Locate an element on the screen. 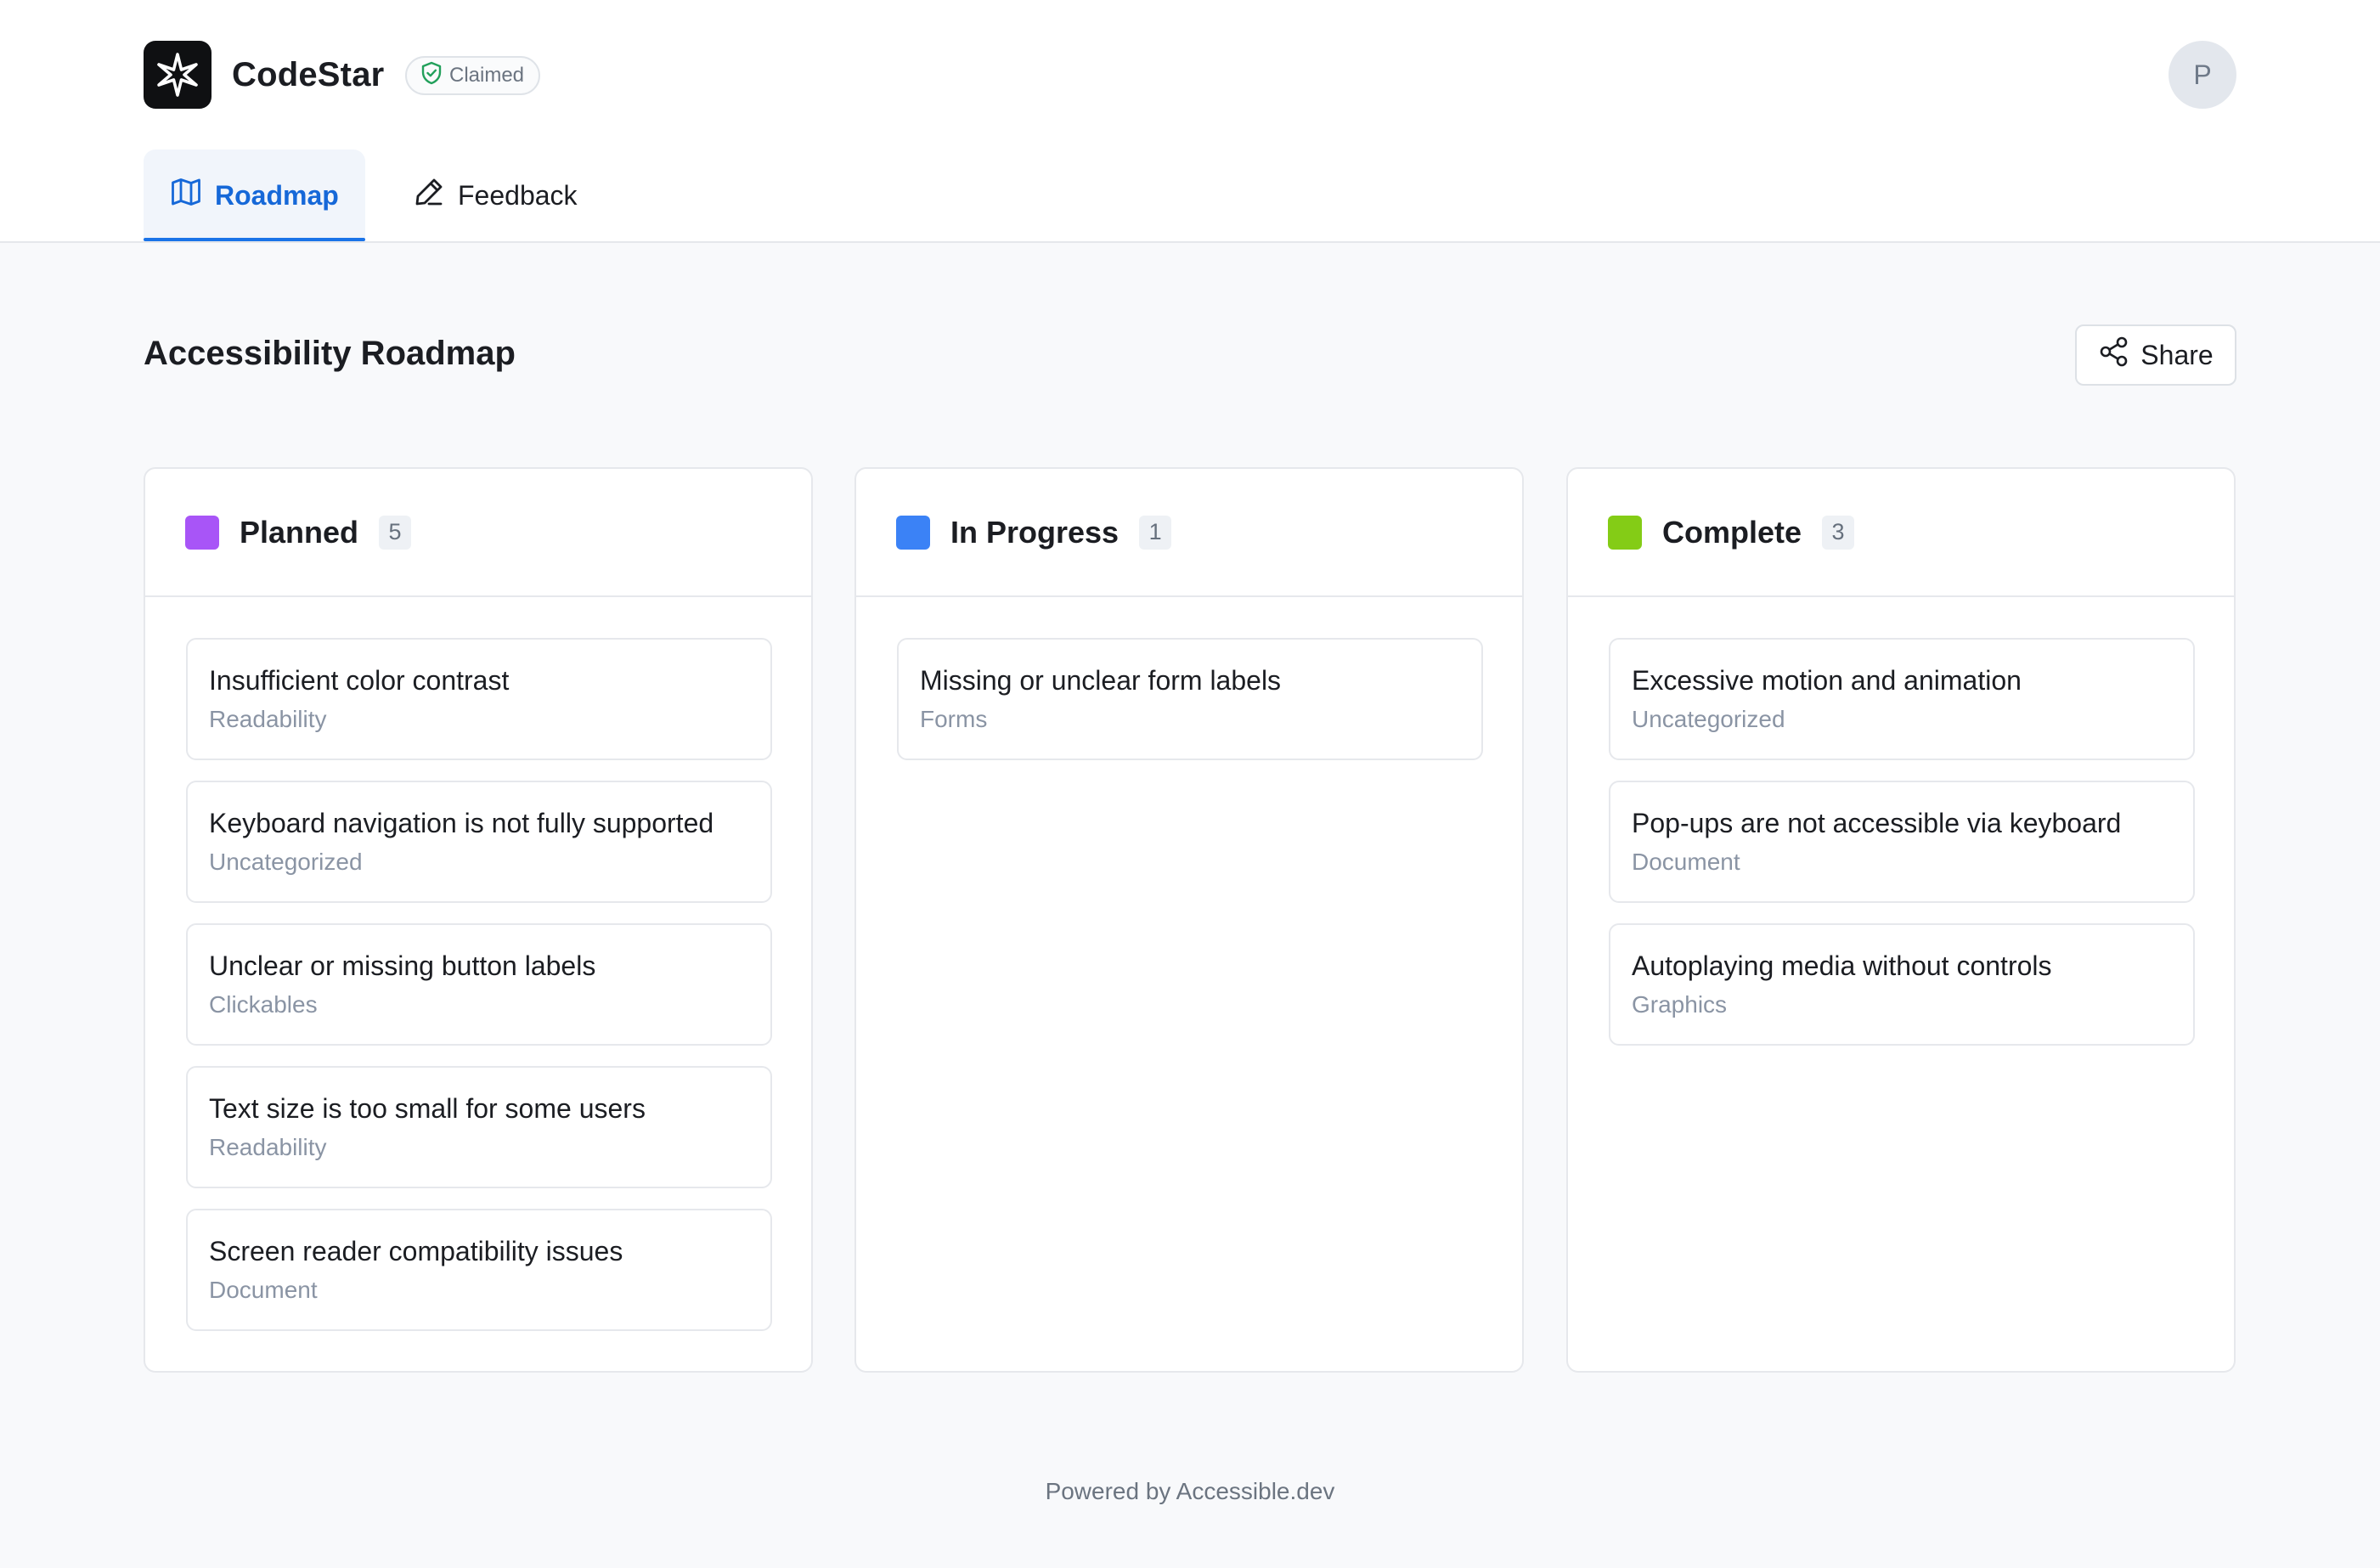  share-button-label: Share is located at coordinates (2177, 354).